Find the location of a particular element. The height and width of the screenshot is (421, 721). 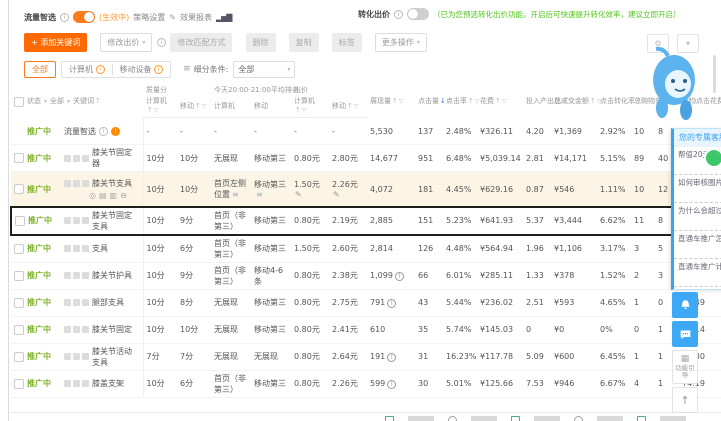

delete-button: 删除 is located at coordinates (260, 42).